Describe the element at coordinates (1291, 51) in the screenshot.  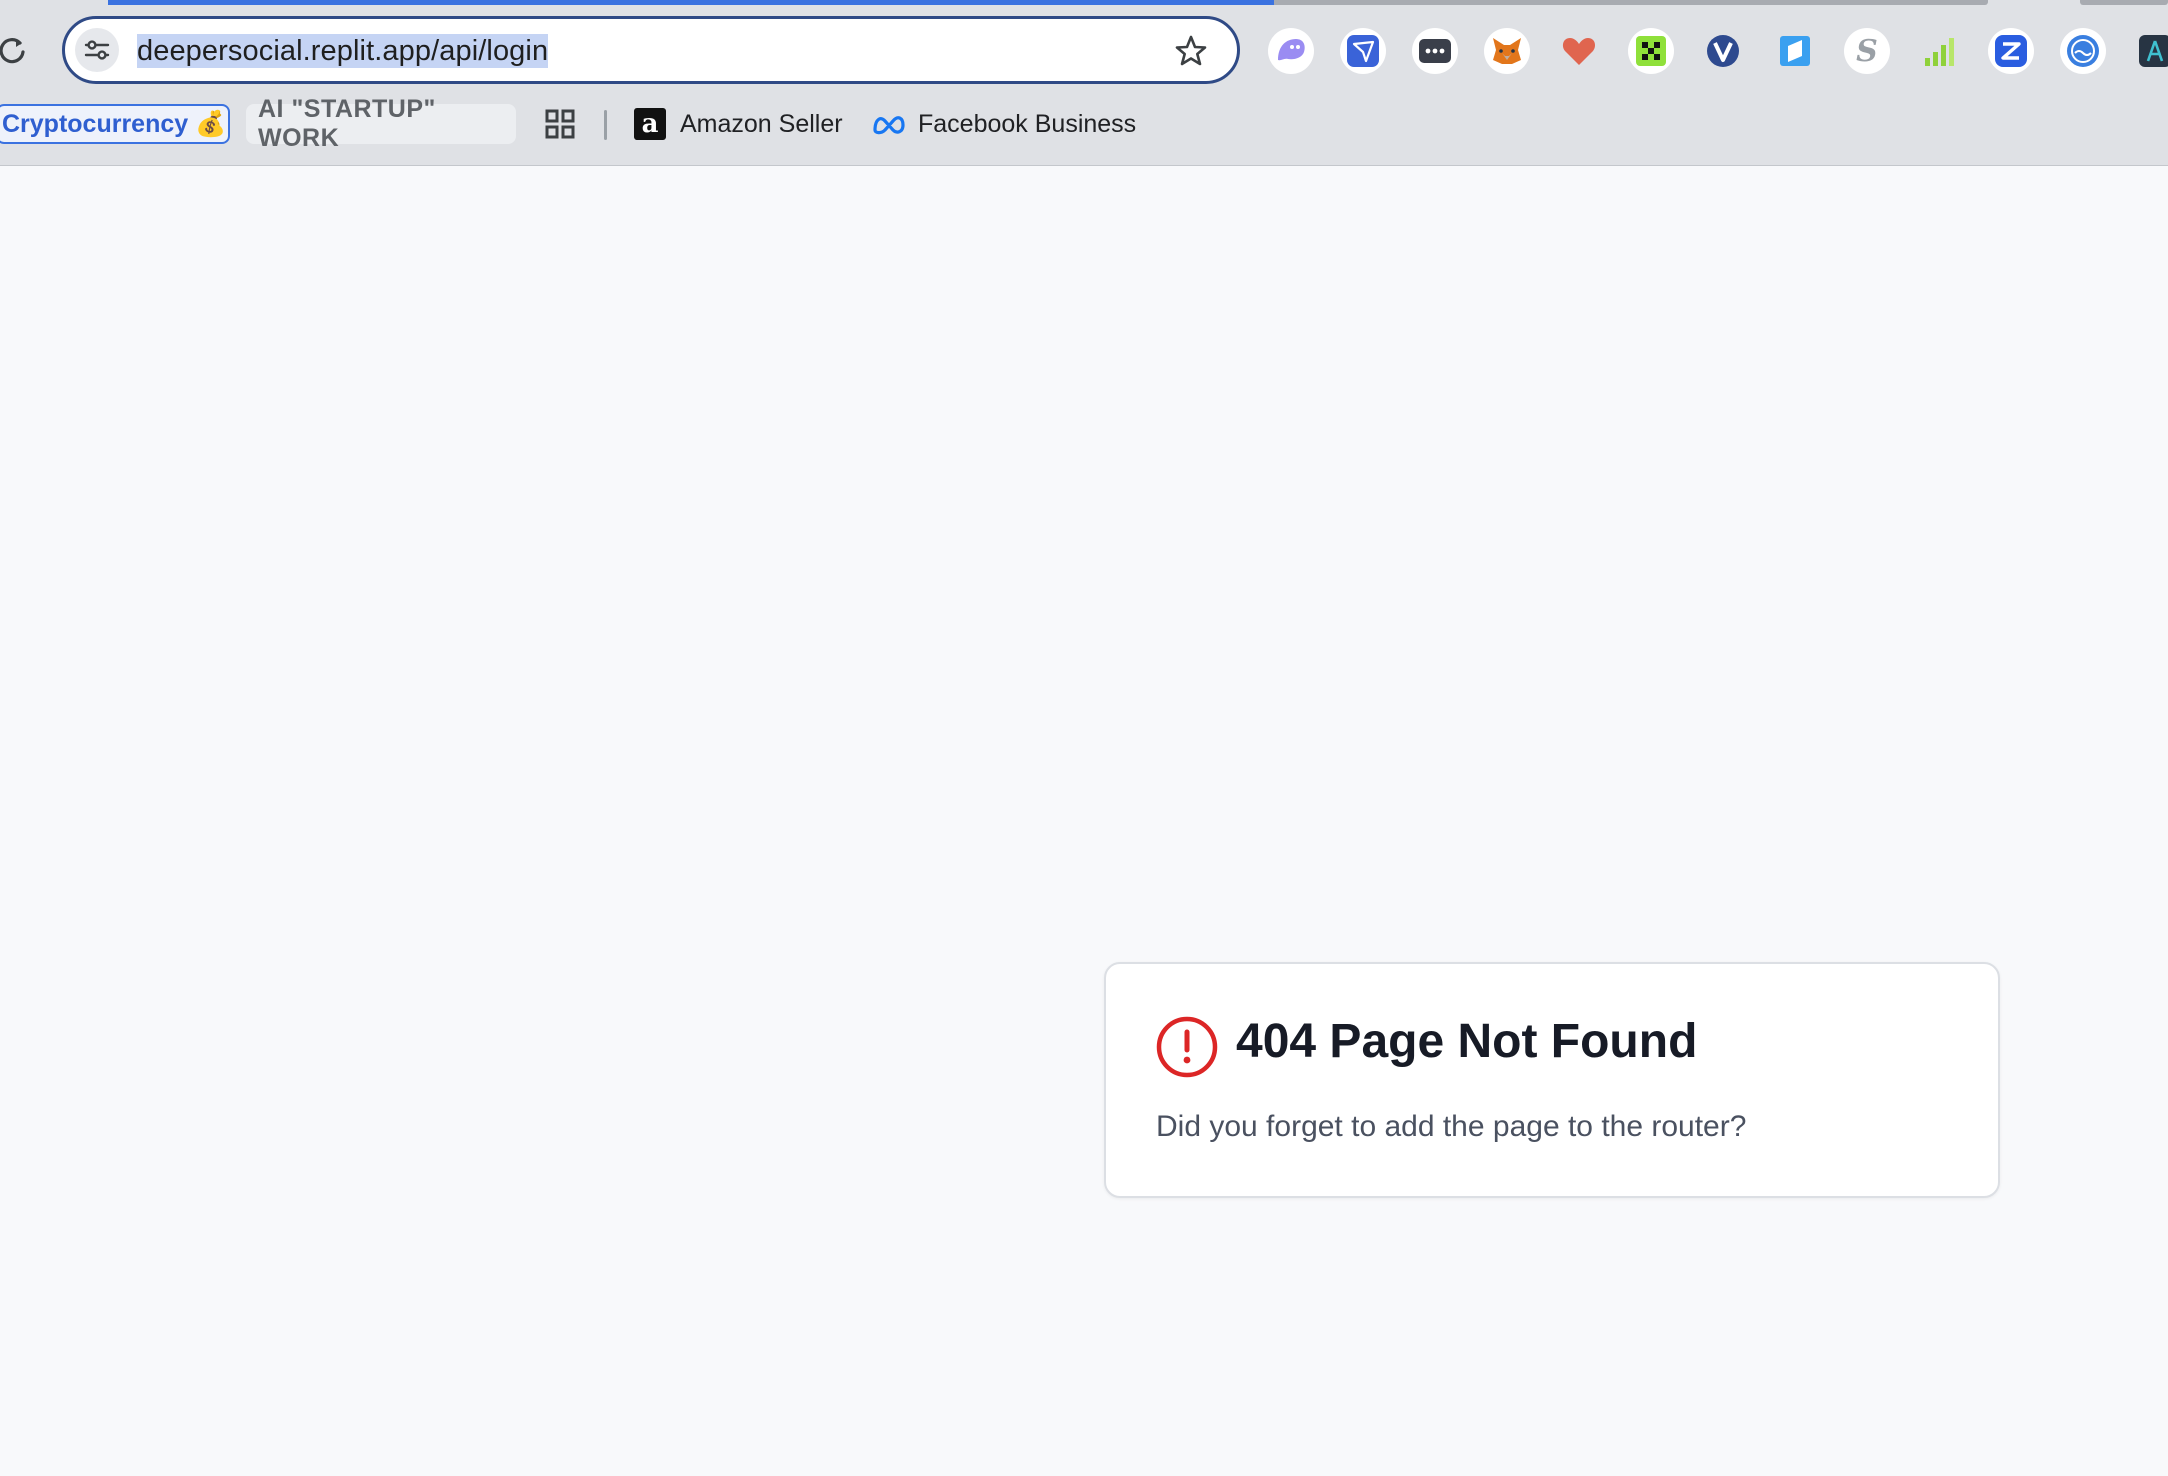
I see `ghost-extension-icon` at that location.